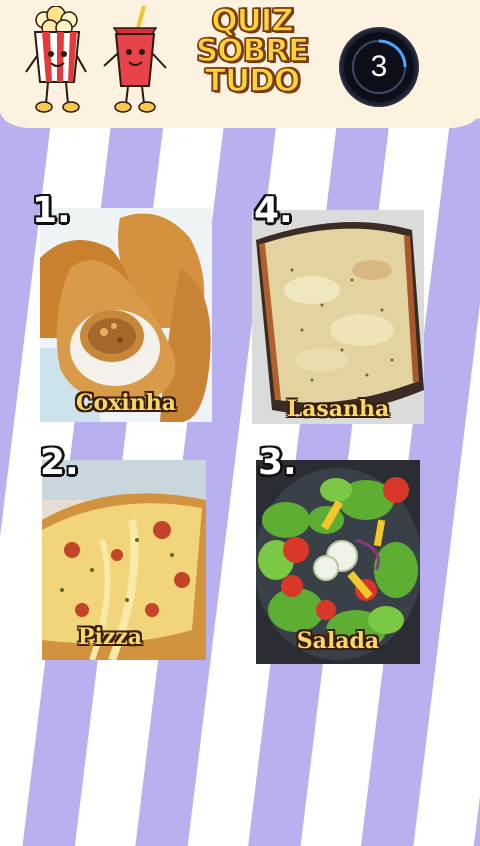 The image size is (480, 846). I want to click on quiz-title: QUIZ SOBRE TUDO, so click(252, 51).